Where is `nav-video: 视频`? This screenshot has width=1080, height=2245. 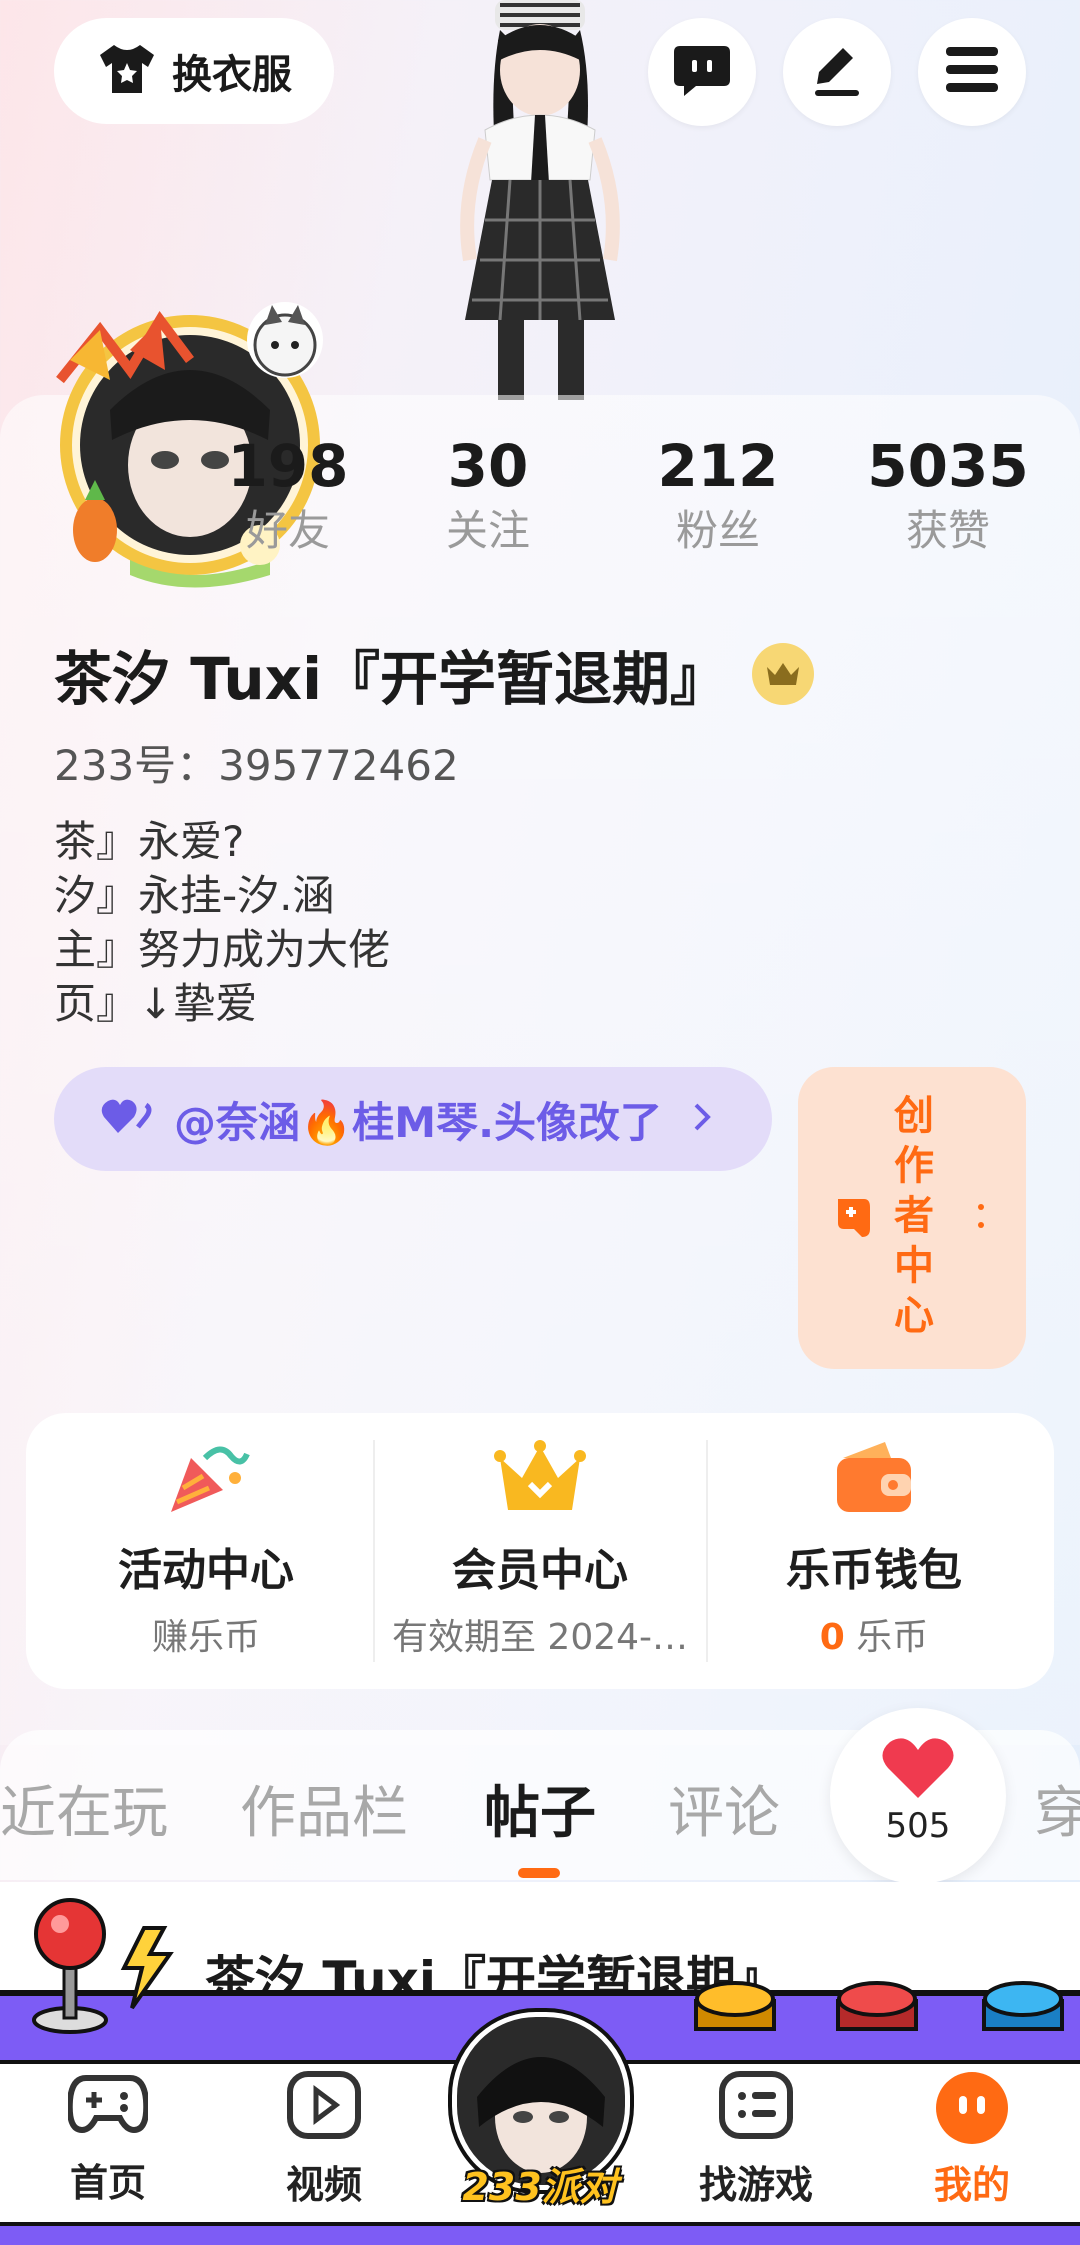
nav-video: 视频 is located at coordinates (324, 2139).